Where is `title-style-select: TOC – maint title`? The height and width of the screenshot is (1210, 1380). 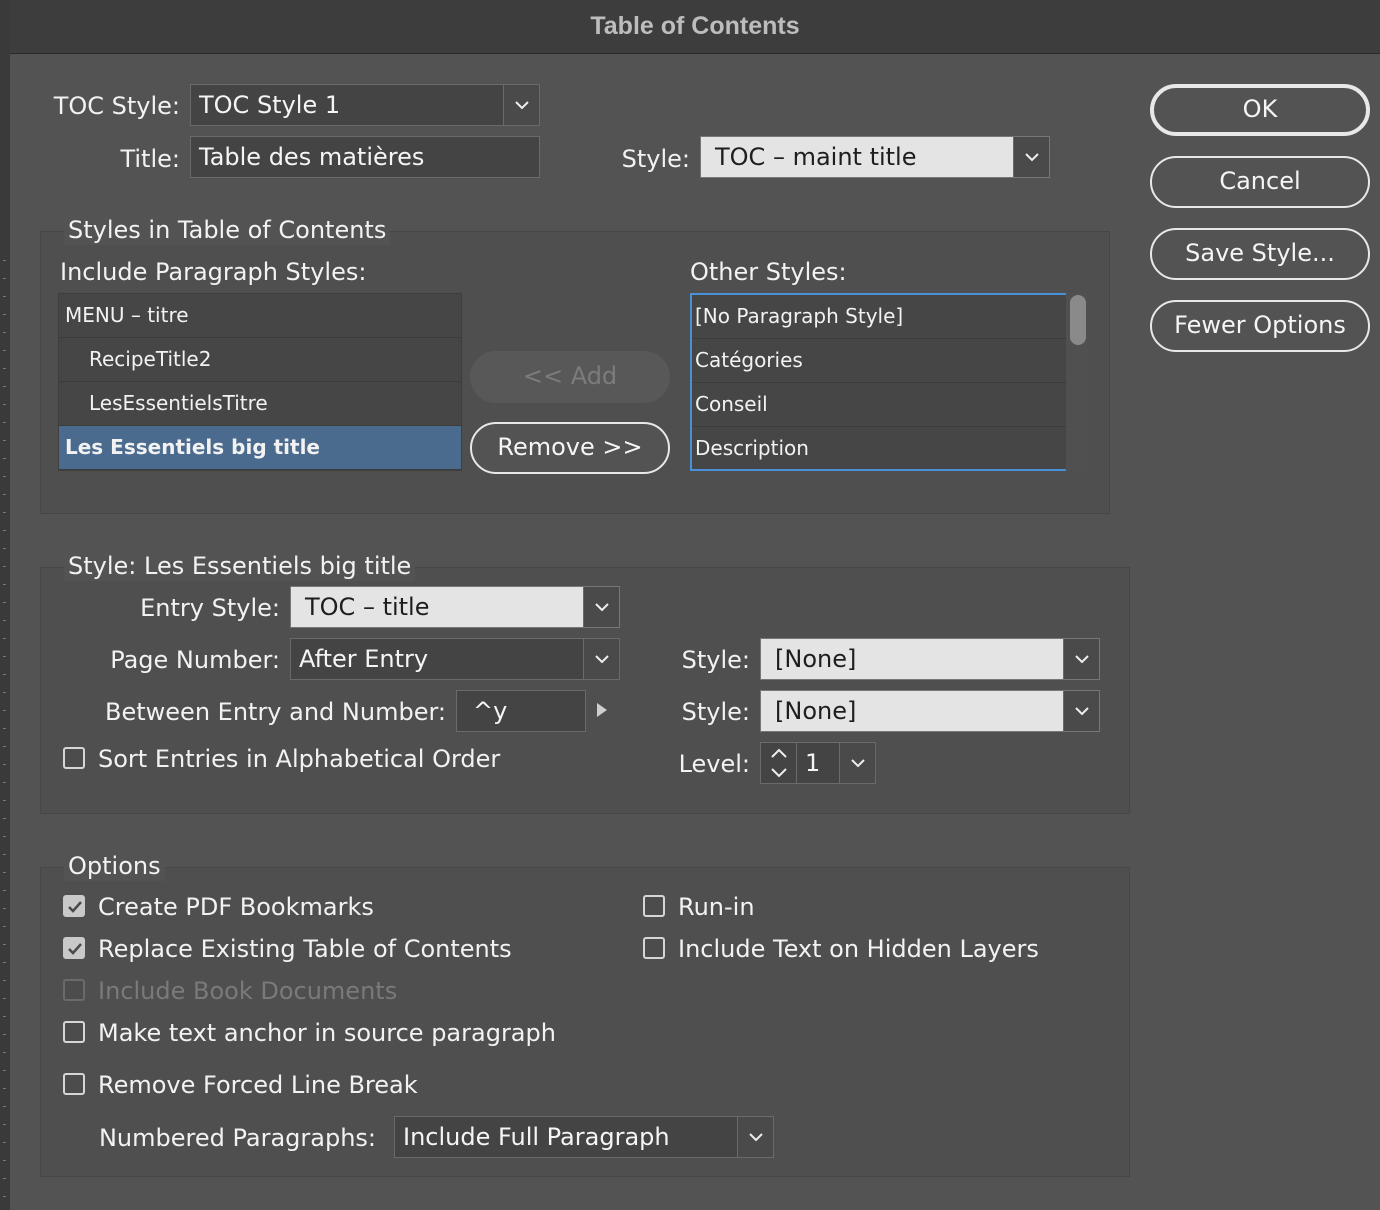
title-style-select: TOC – maint title is located at coordinates (875, 157).